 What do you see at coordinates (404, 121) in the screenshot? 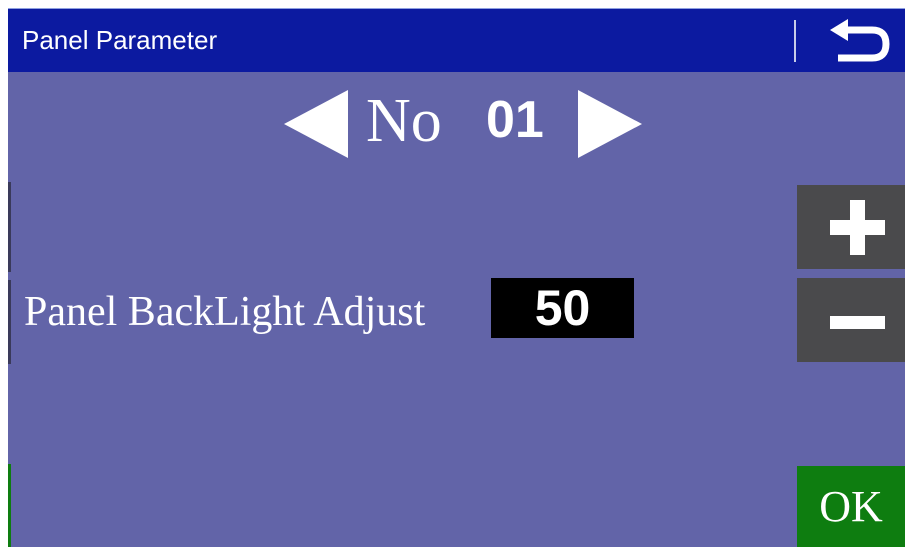
I see `number-prefix: No` at bounding box center [404, 121].